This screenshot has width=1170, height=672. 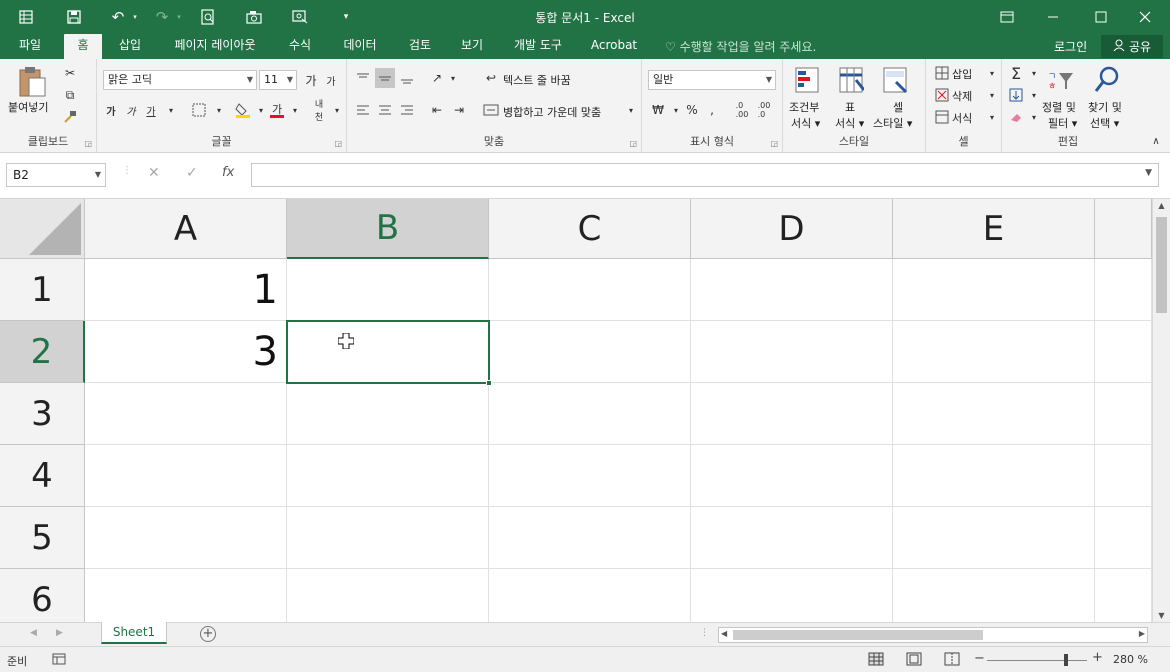 What do you see at coordinates (199, 110) in the screenshot?
I see `borders-icon` at bounding box center [199, 110].